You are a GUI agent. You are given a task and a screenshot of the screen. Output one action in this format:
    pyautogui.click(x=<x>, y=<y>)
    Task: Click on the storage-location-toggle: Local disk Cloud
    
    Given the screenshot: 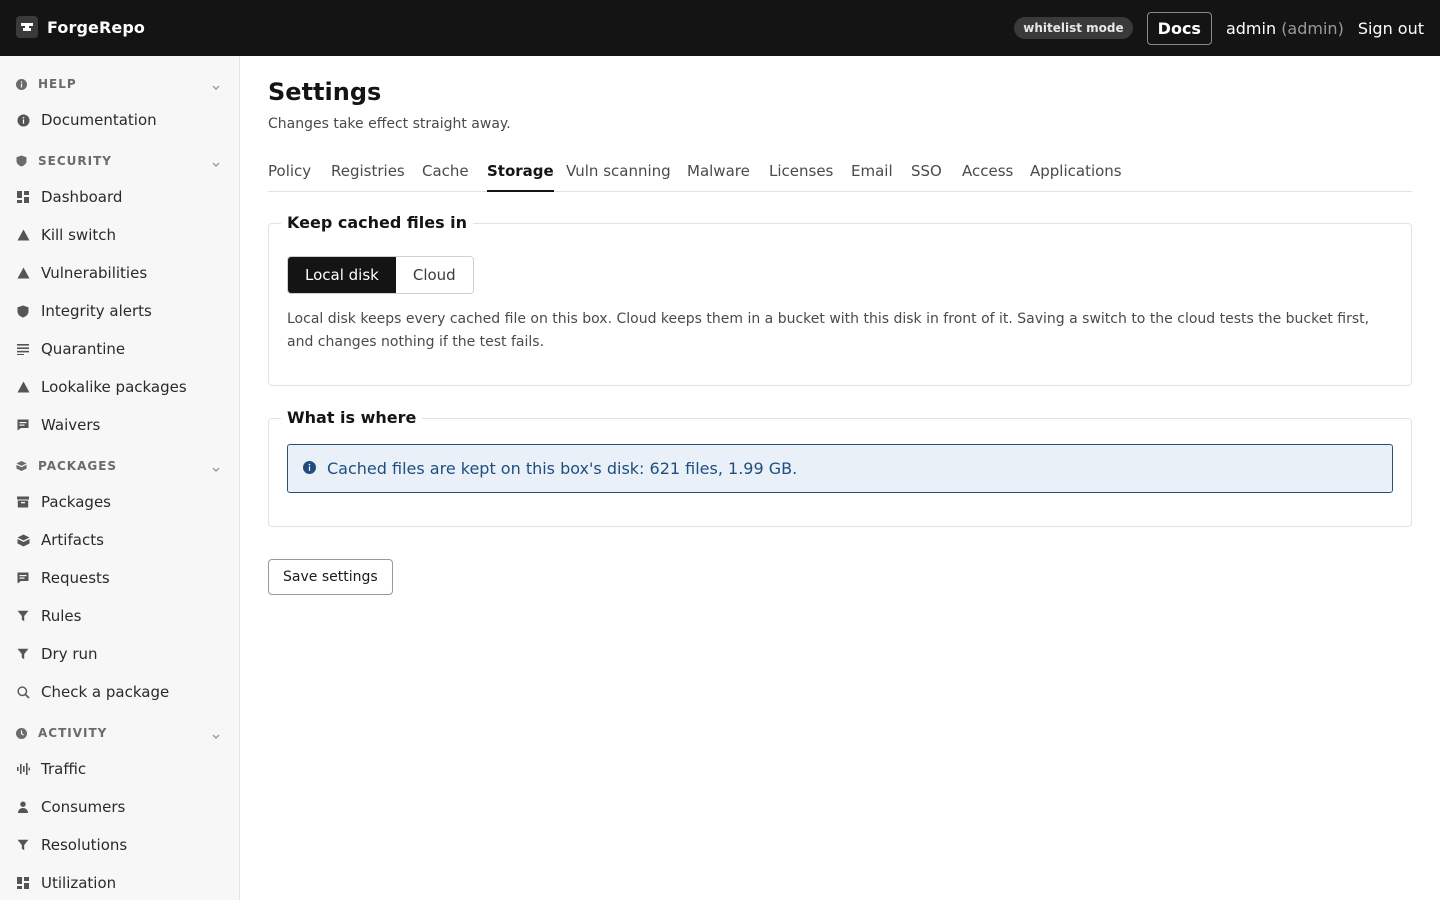 What is the action you would take?
    pyautogui.click(x=380, y=275)
    